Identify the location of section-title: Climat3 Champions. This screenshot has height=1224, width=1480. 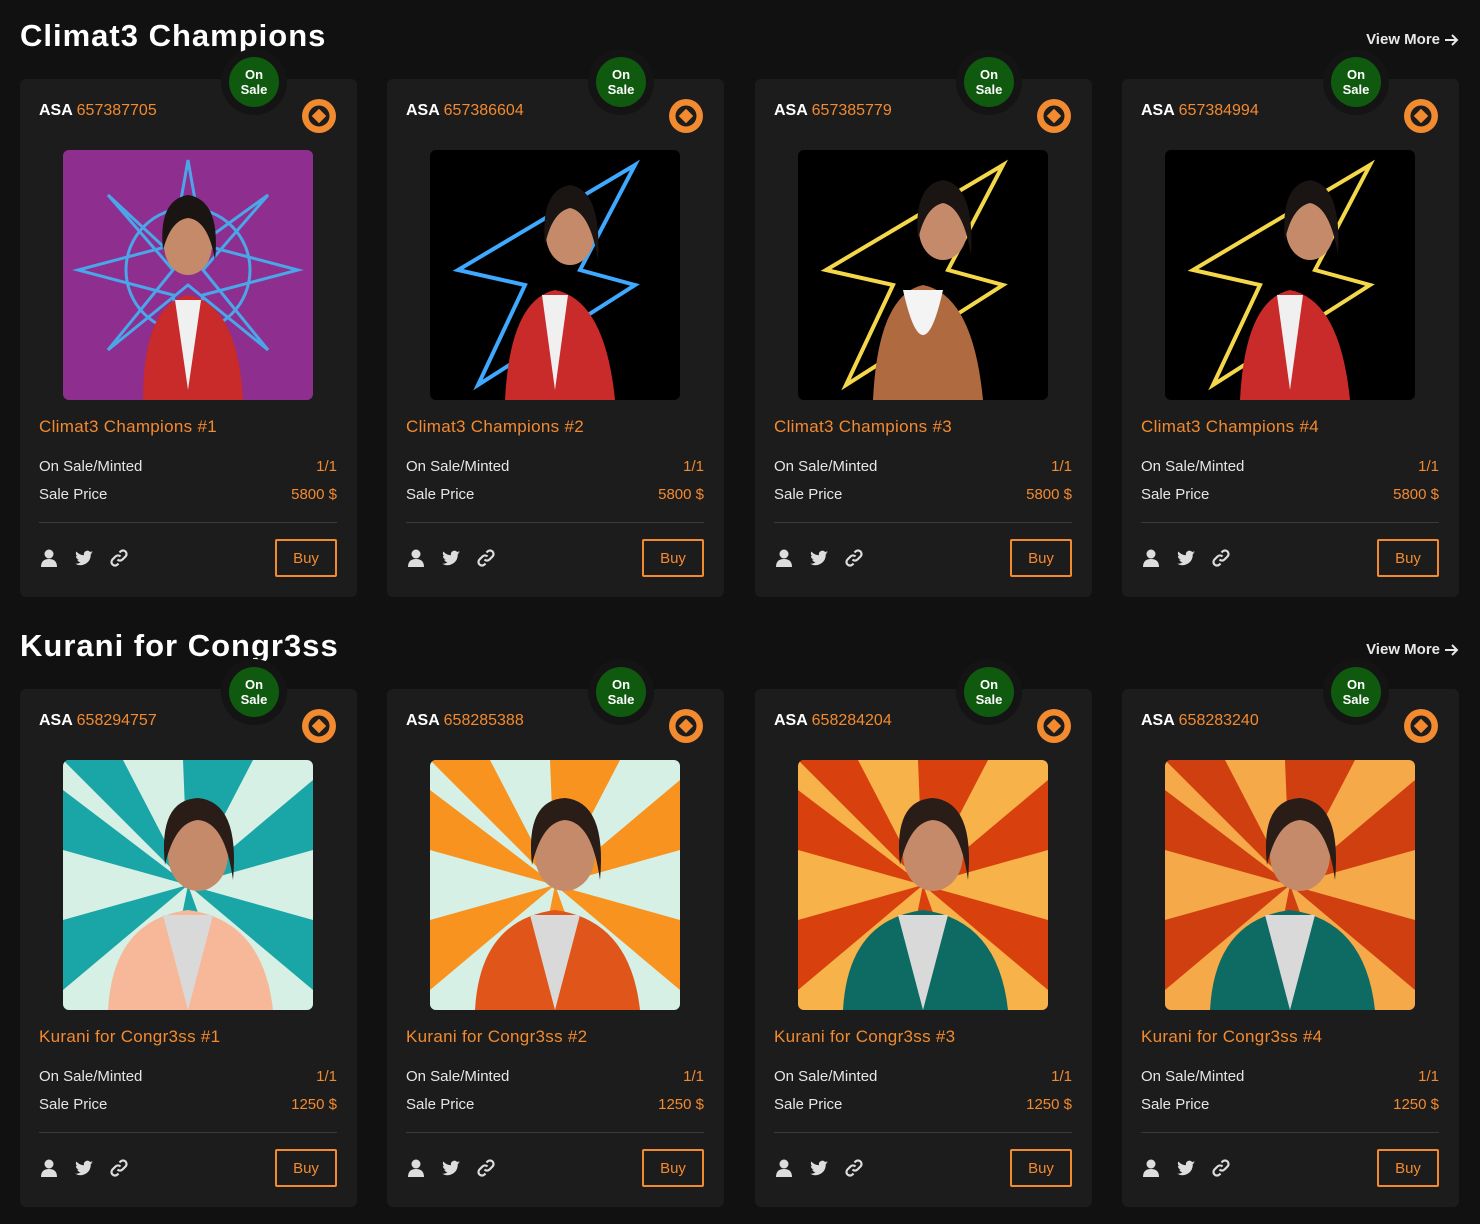
(173, 35).